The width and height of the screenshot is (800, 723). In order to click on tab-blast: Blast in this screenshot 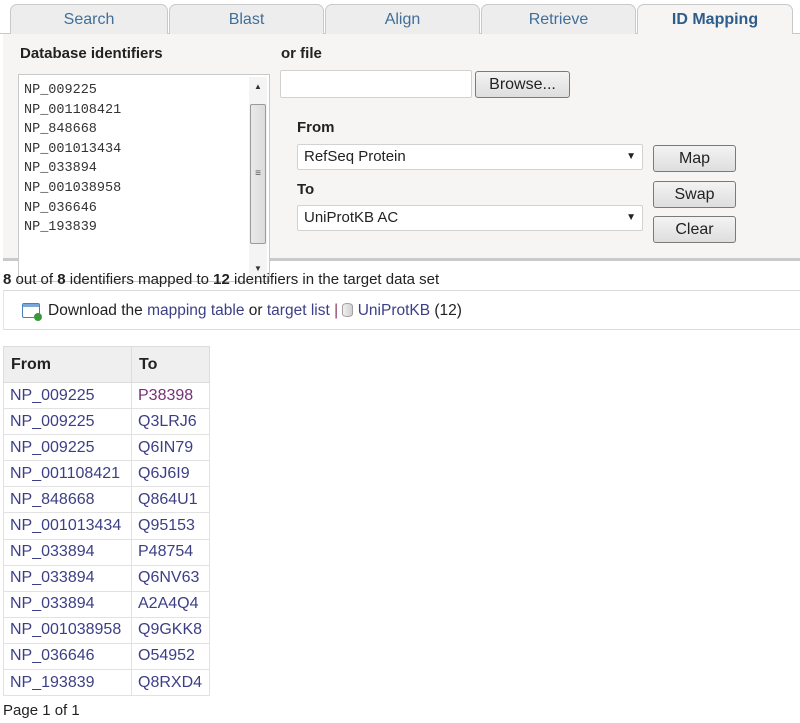, I will do `click(246, 19)`.